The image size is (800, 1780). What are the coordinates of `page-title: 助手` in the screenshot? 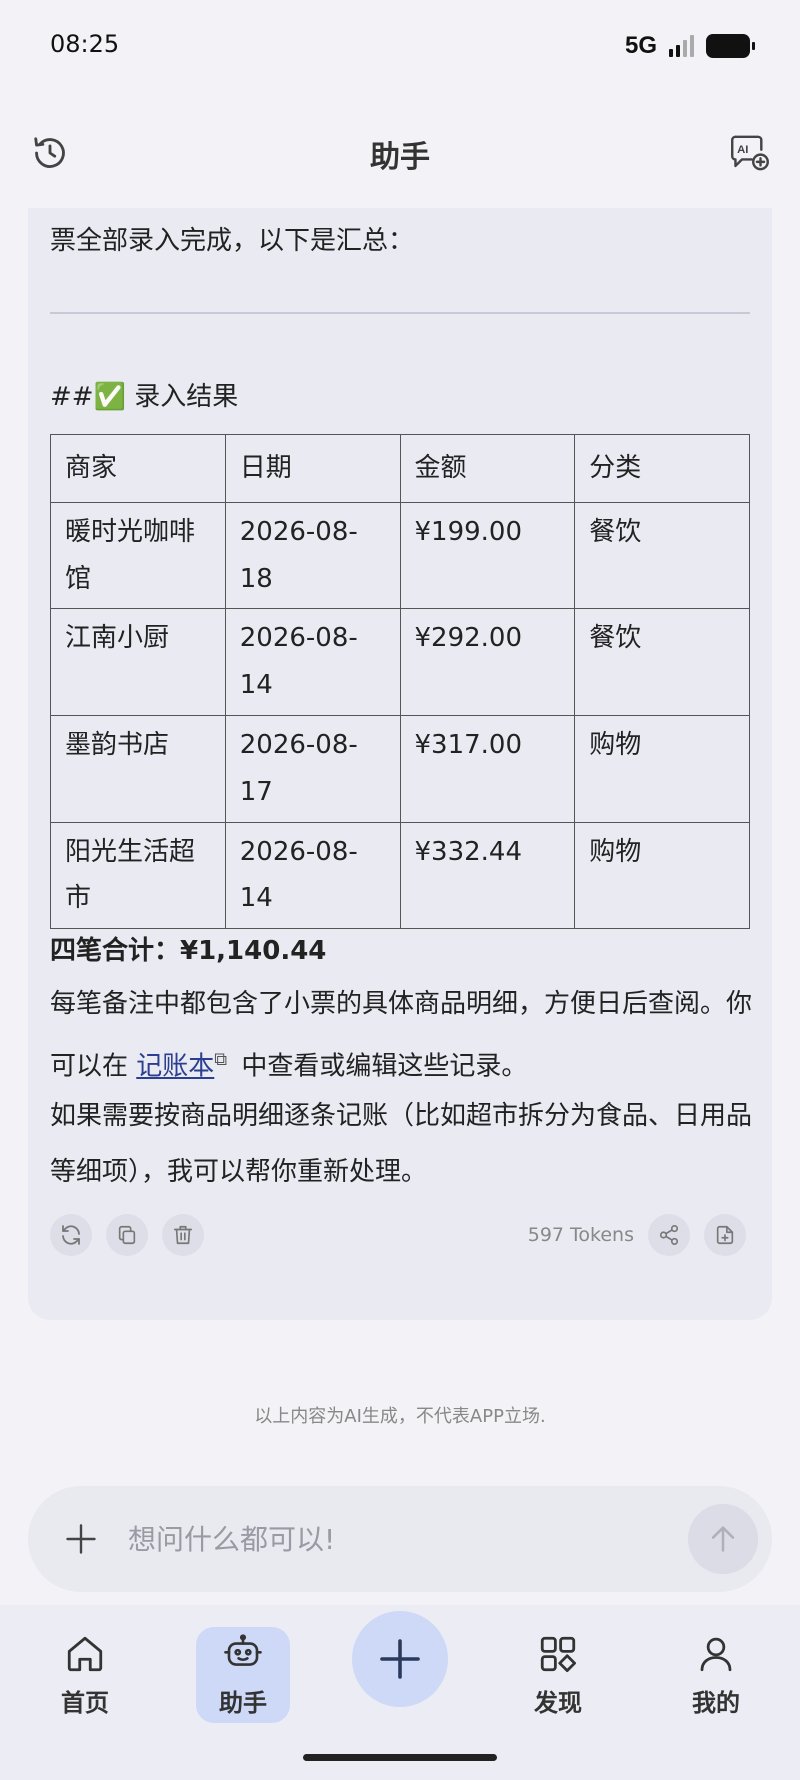 It's located at (400, 157).